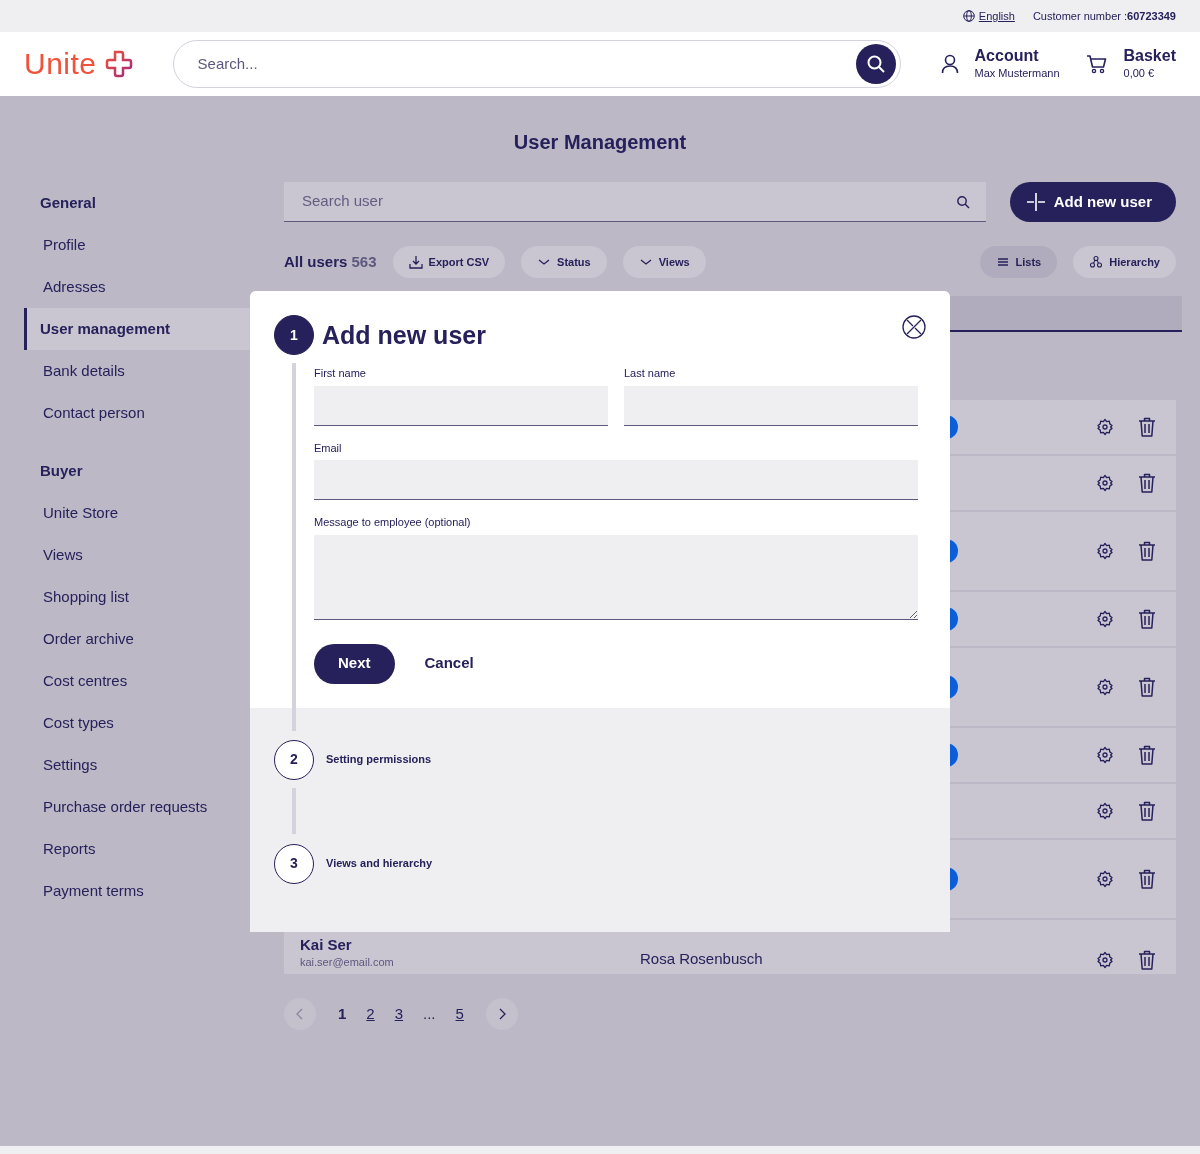  What do you see at coordinates (137, 329) in the screenshot?
I see `sidebar-item: User management` at bounding box center [137, 329].